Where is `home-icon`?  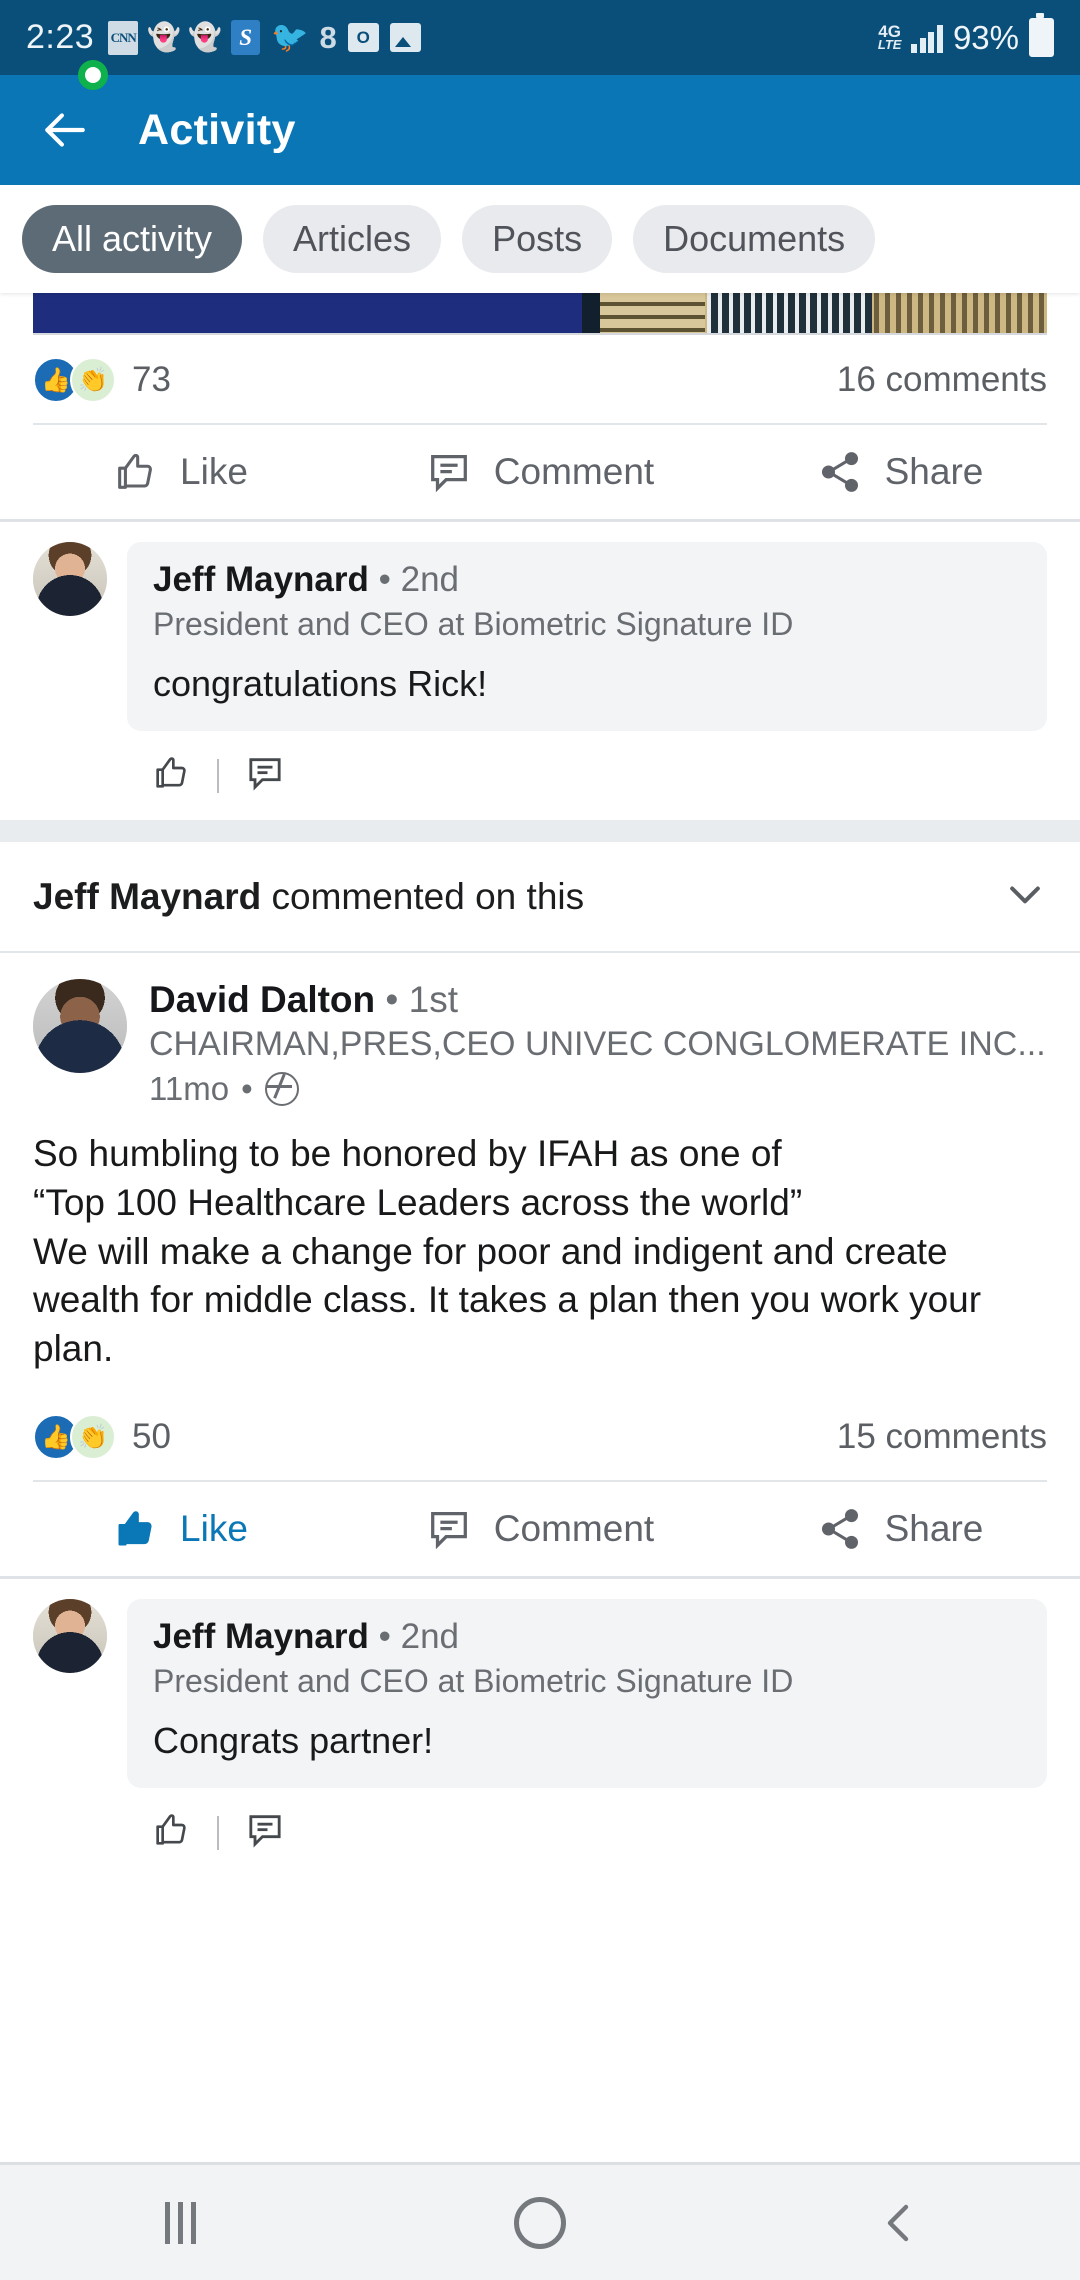 home-icon is located at coordinates (540, 2222).